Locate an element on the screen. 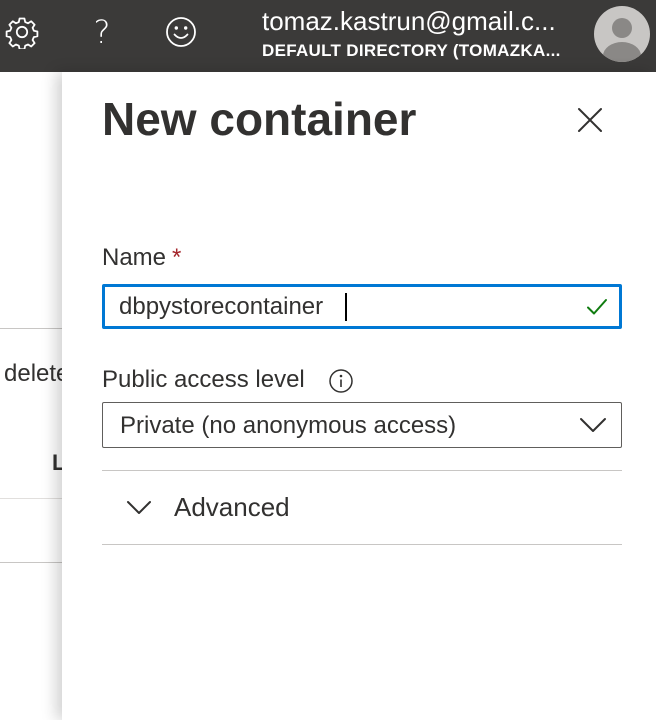 The height and width of the screenshot is (720, 656). public-access-selected: Private (no anonymous access) is located at coordinates (288, 425).